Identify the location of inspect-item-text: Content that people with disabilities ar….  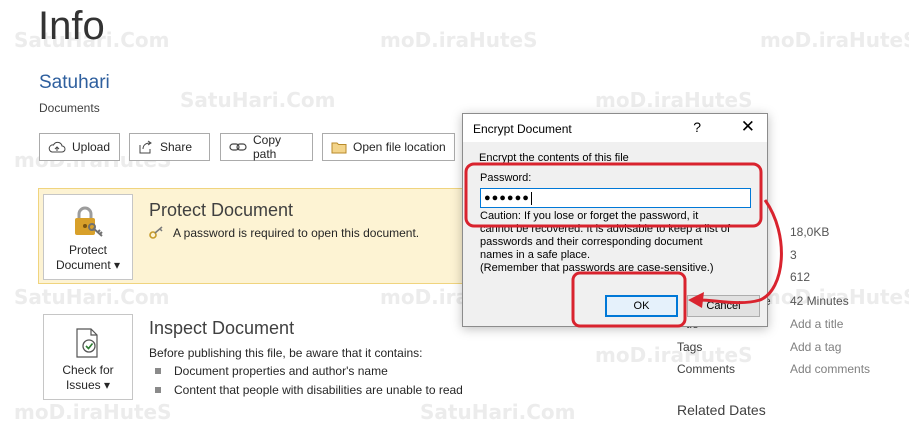
(318, 390).